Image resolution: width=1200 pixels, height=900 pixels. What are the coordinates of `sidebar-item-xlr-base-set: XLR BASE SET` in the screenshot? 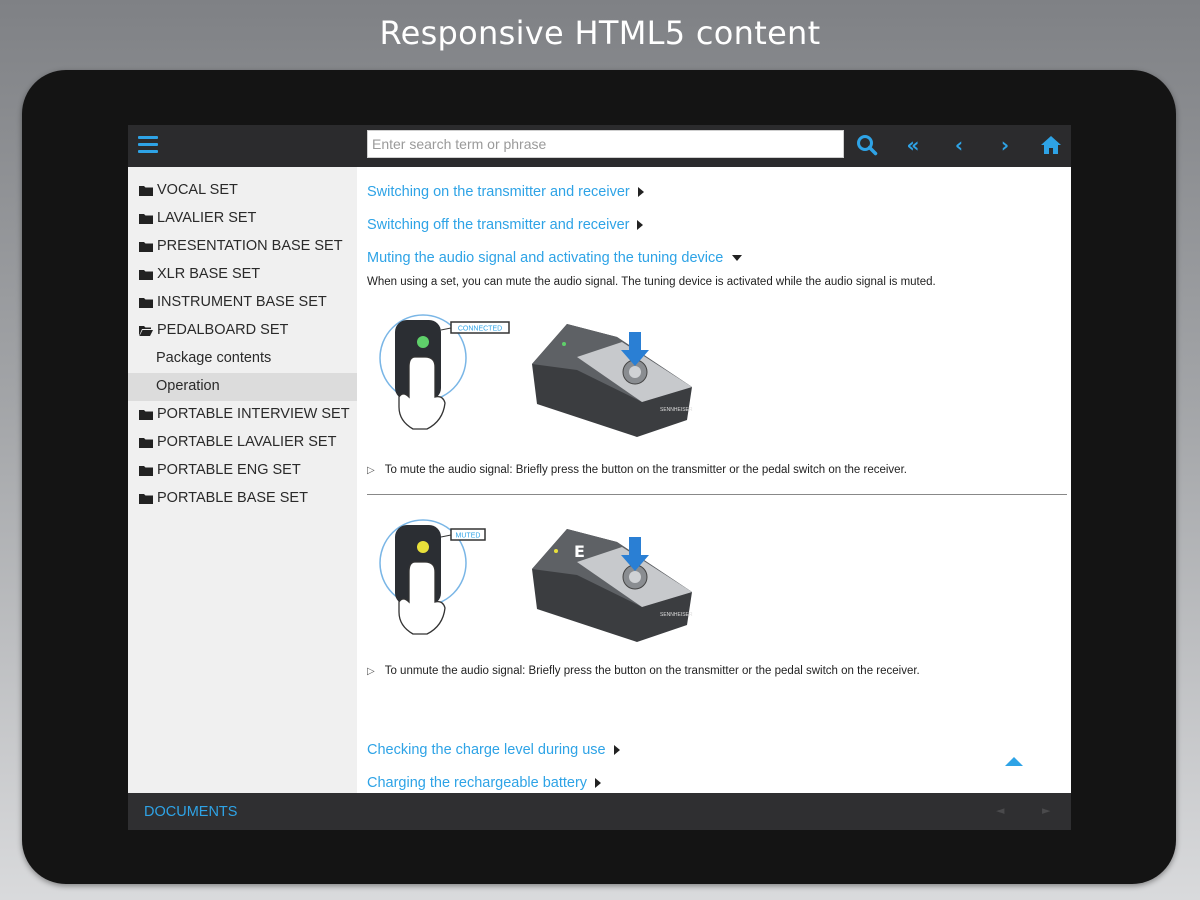 It's located at (242, 275).